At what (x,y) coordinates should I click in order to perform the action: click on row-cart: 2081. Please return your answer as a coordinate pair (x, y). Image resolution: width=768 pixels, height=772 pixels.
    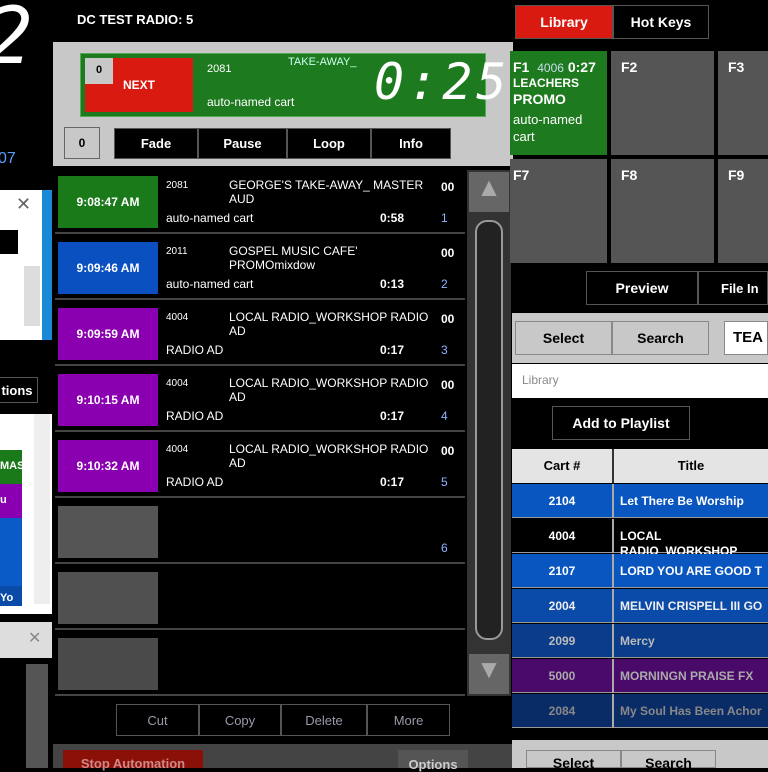
    Looking at the image, I should click on (177, 185).